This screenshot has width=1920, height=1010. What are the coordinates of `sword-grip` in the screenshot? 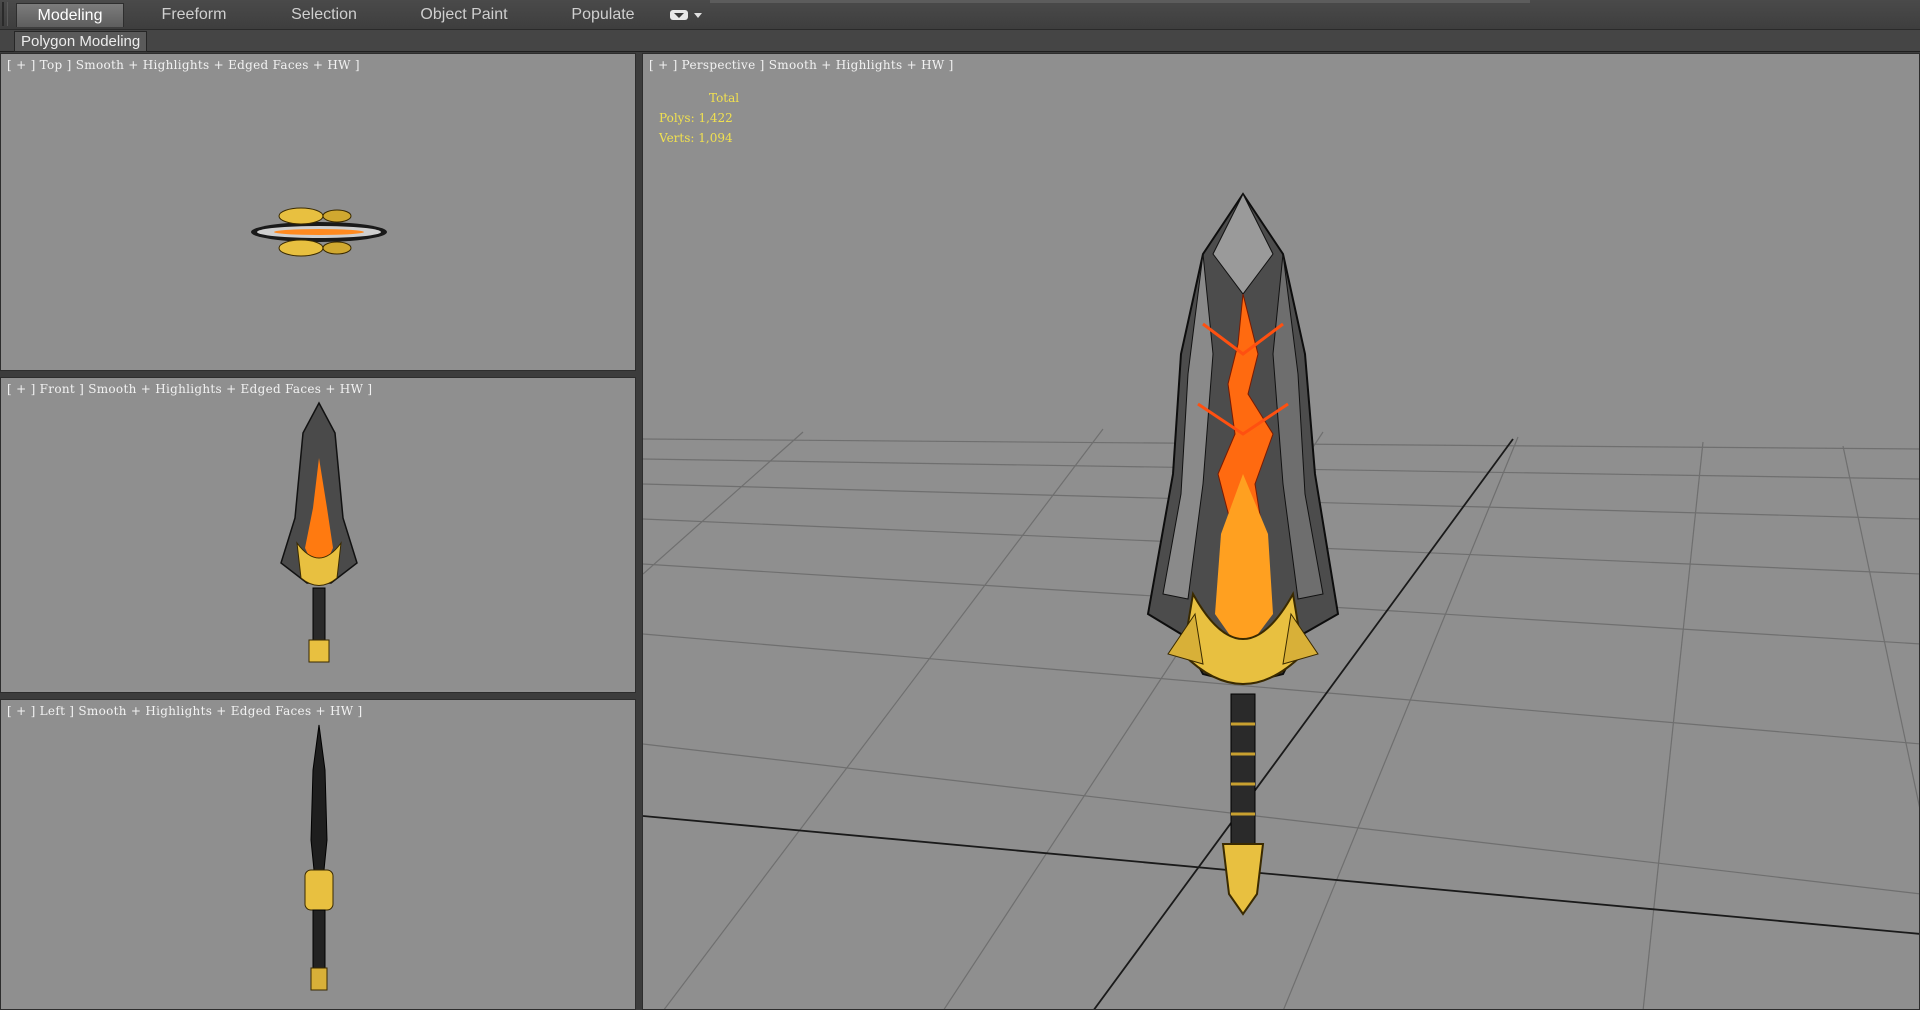 It's located at (1243, 769).